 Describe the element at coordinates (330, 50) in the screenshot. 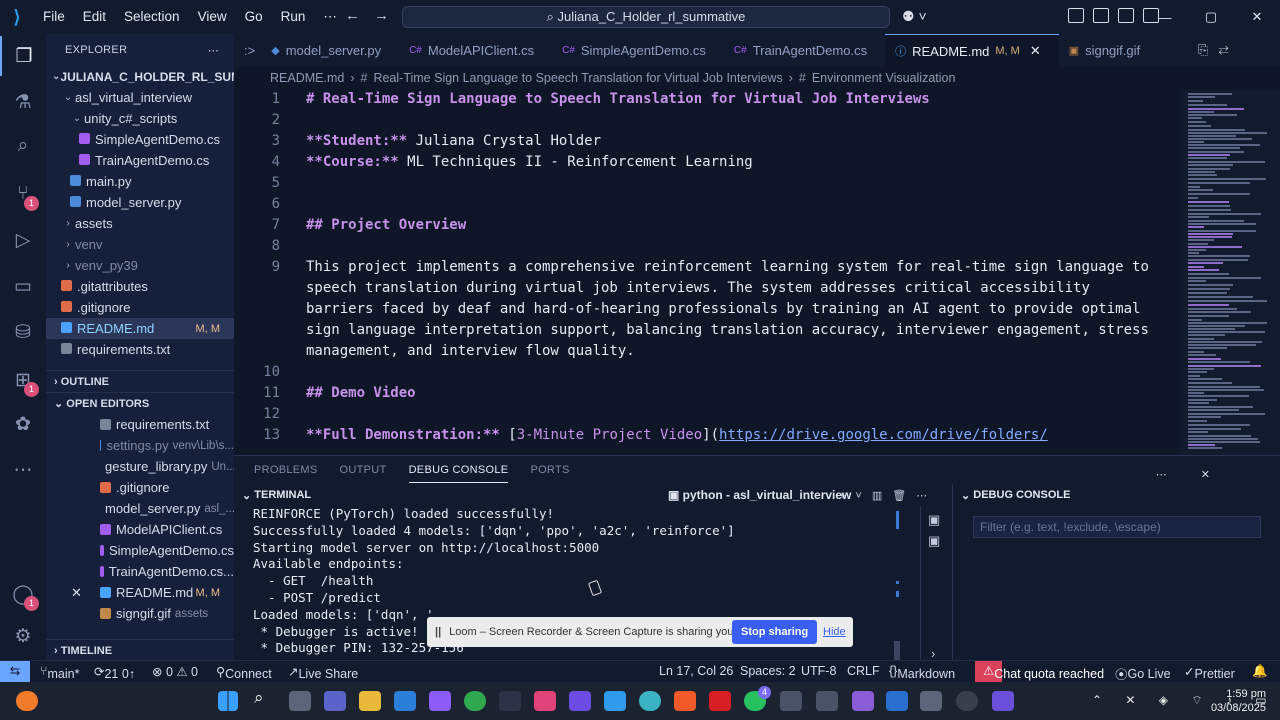

I see `tab-model-server-py: ◆ model_server.py` at that location.